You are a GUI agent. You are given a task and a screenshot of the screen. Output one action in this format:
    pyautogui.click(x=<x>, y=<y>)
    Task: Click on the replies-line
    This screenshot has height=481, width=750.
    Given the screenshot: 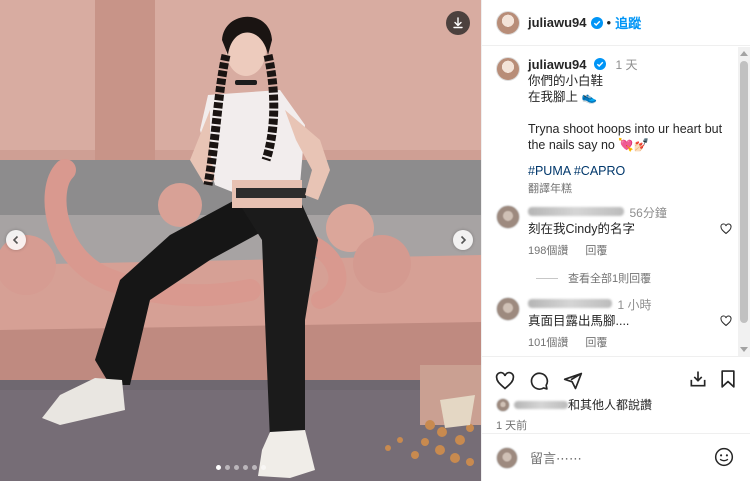 What is the action you would take?
    pyautogui.click(x=547, y=278)
    